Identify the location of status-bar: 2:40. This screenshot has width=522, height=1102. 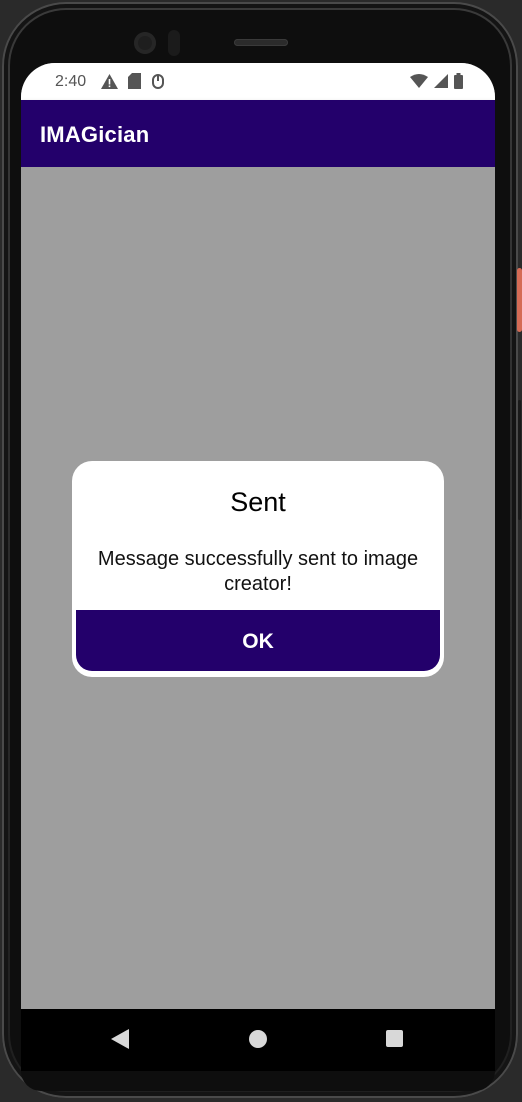
(258, 81).